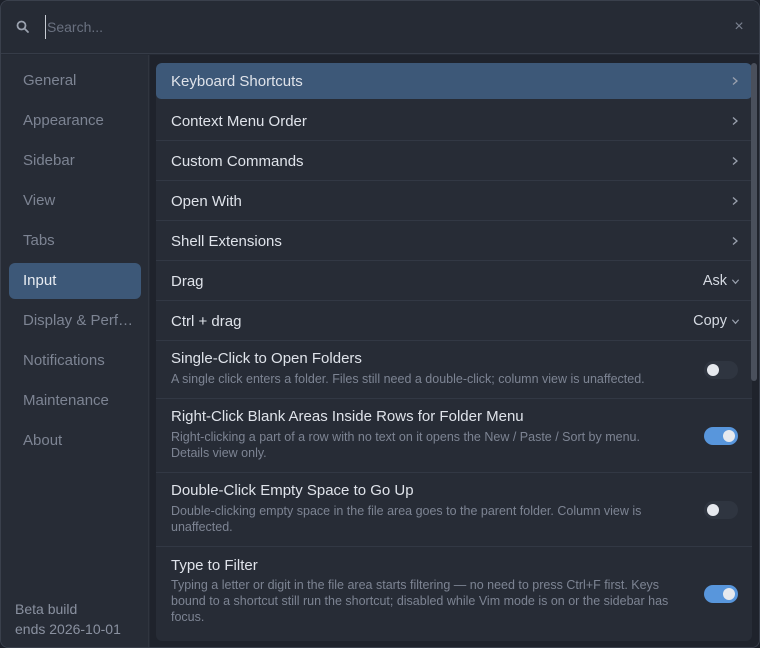 This screenshot has width=760, height=648. I want to click on double-click-toggle, so click(721, 510).